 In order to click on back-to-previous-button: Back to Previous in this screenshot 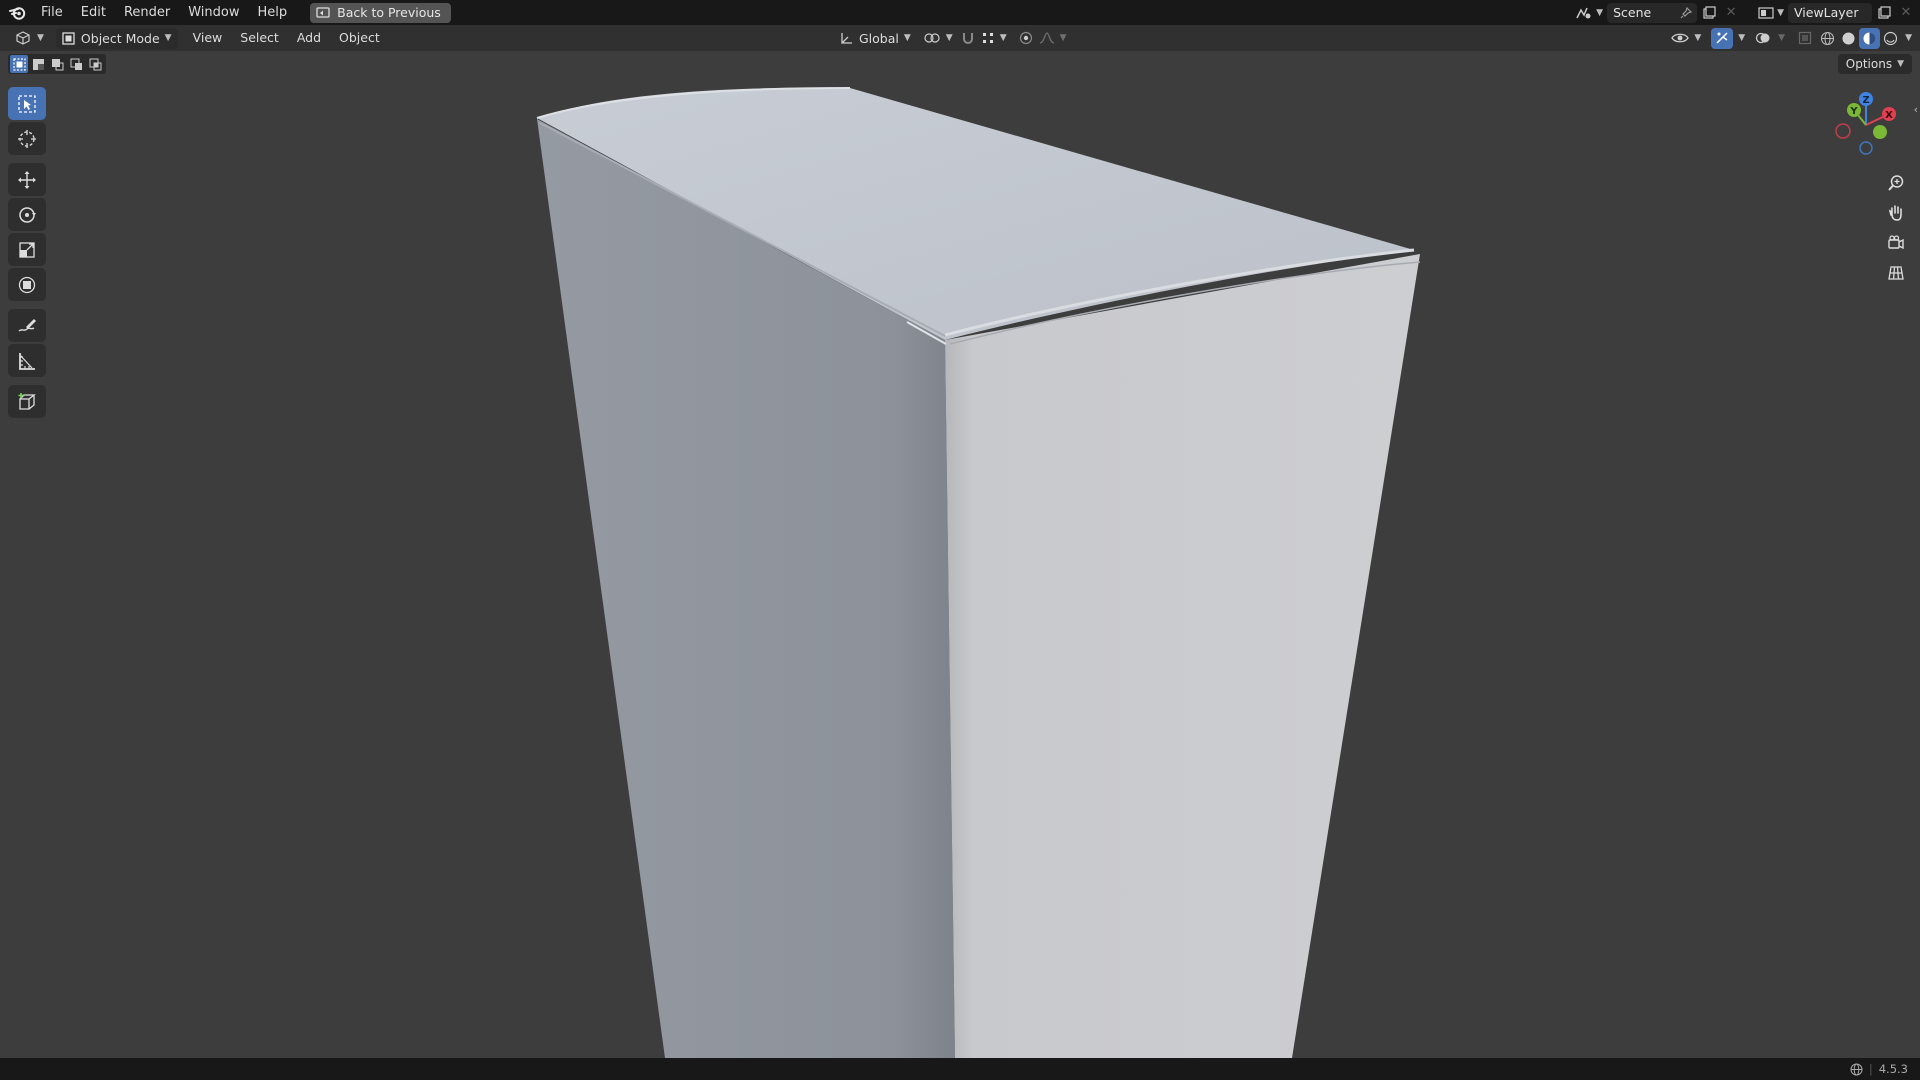, I will do `click(380, 12)`.